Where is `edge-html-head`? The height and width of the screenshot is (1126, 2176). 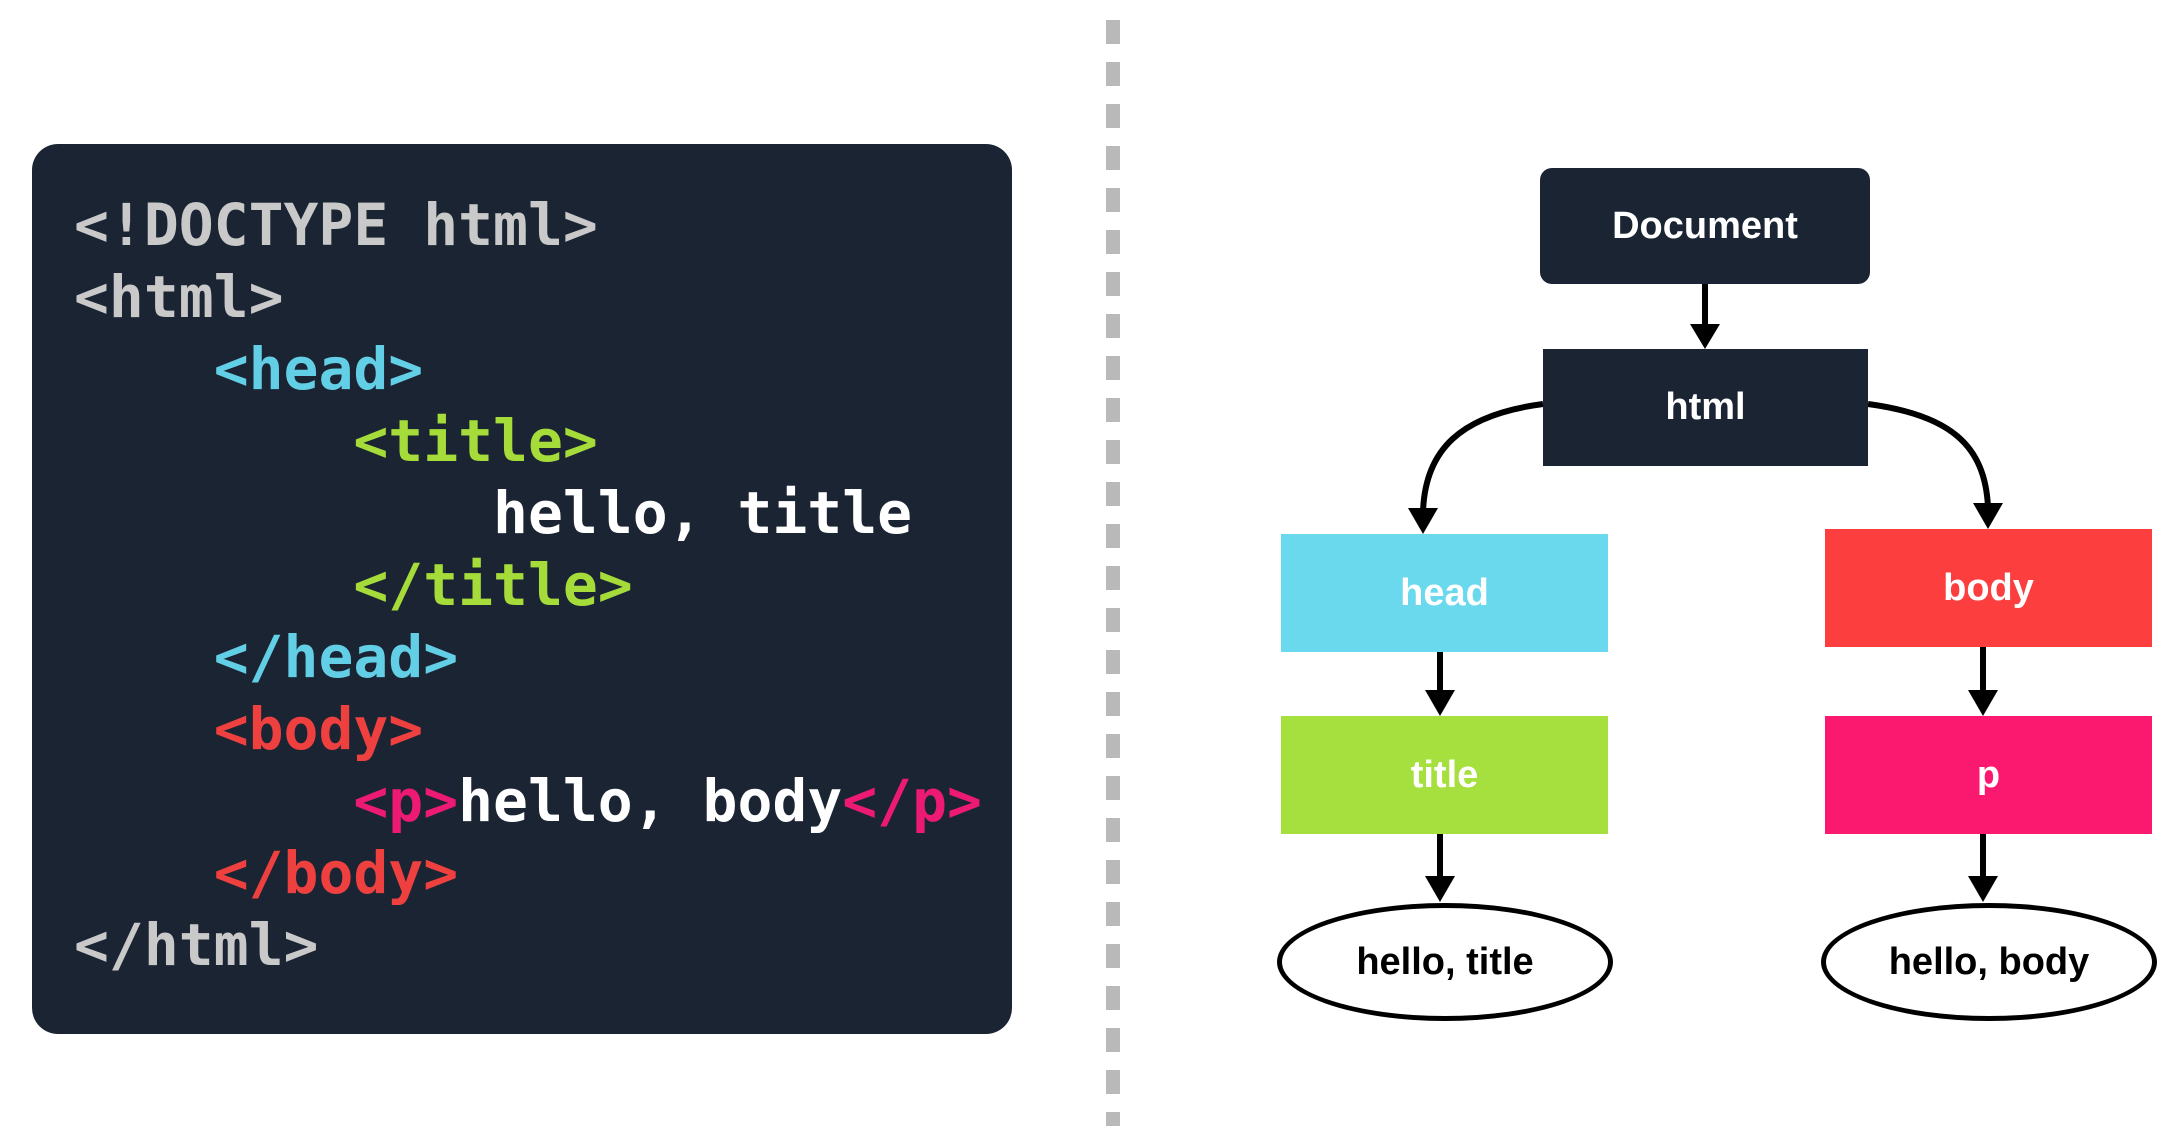 edge-html-head is located at coordinates (1482, 457).